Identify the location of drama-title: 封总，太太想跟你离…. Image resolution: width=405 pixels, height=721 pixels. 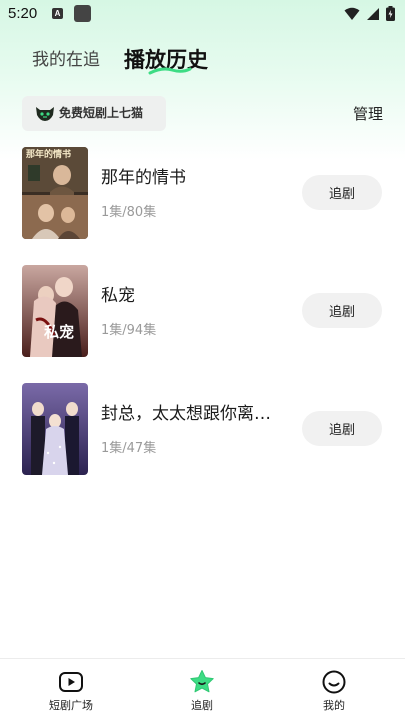
(186, 414).